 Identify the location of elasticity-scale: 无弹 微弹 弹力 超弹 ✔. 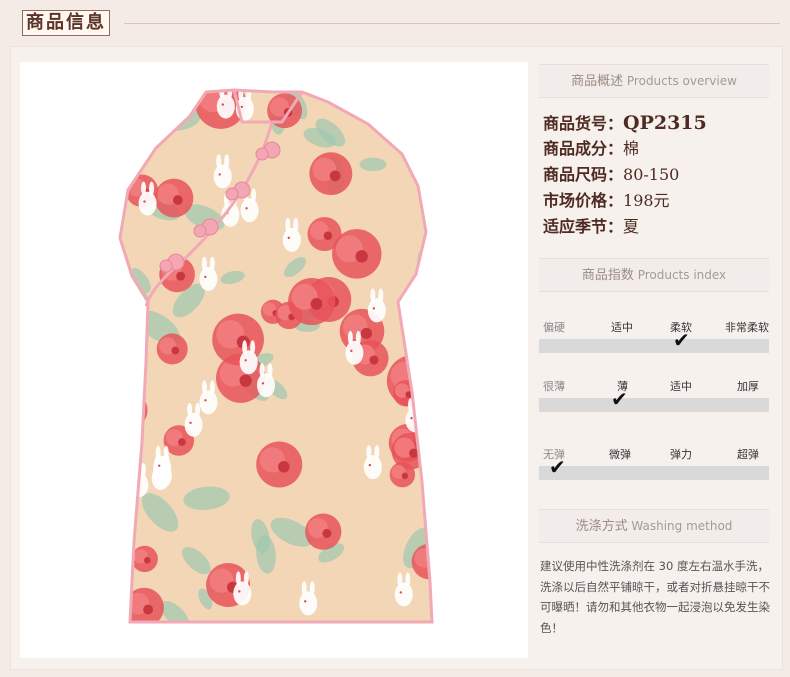
(654, 463).